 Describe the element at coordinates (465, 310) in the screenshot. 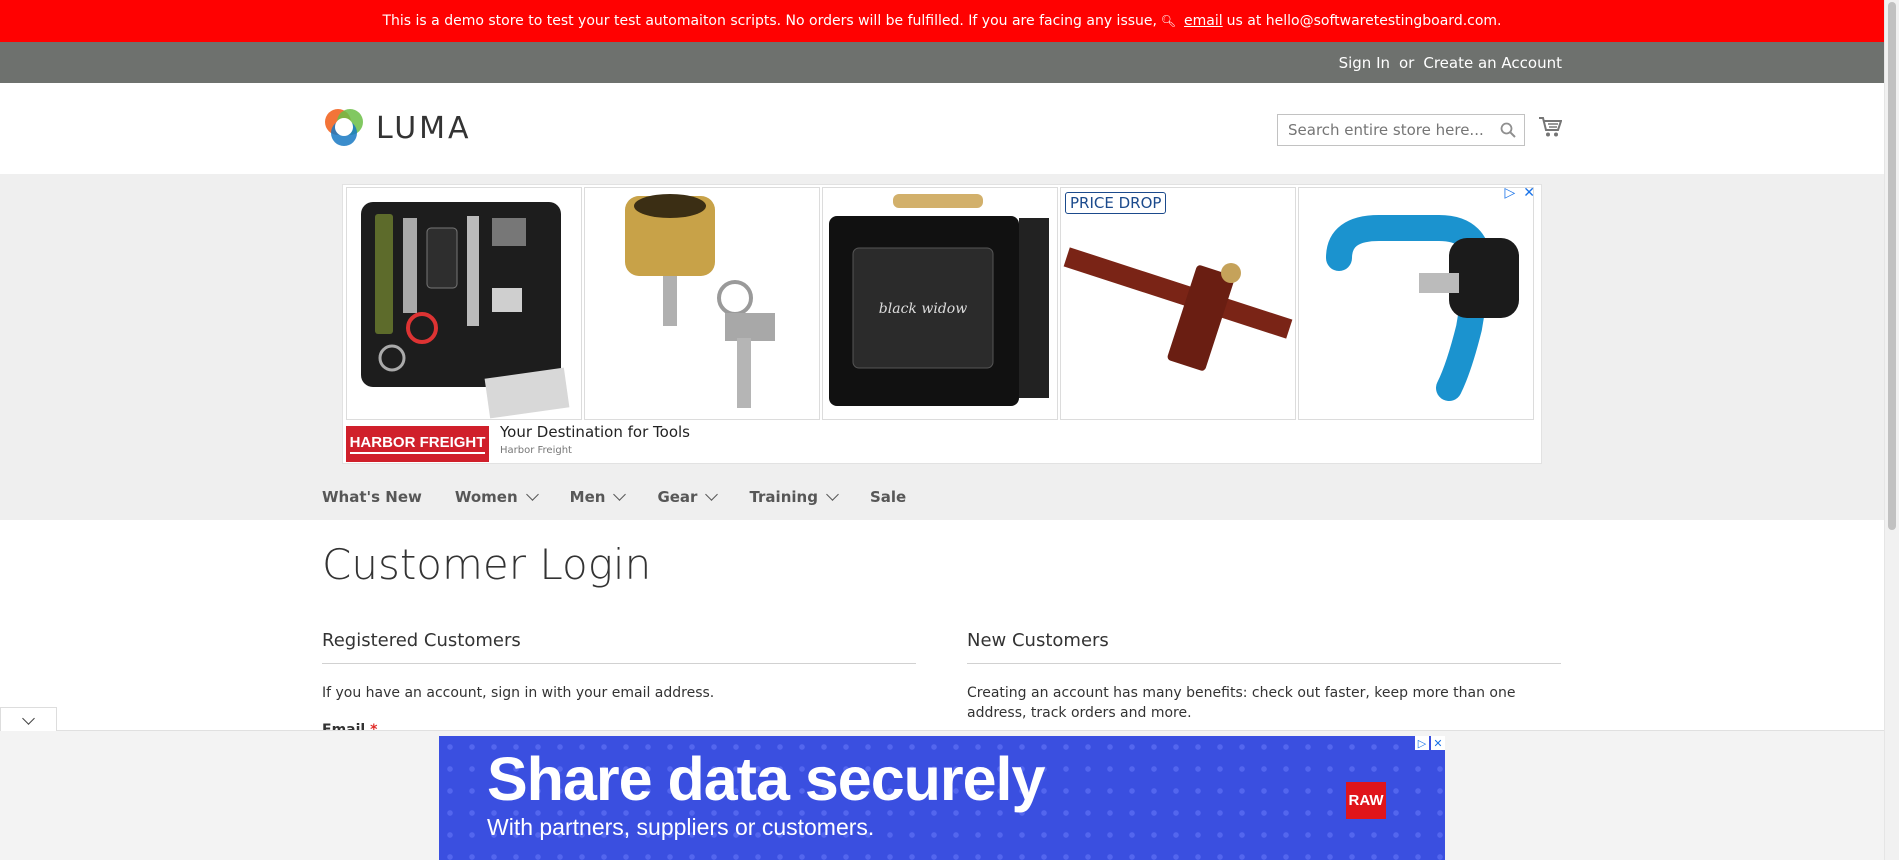

I see `survival-kit-image` at that location.